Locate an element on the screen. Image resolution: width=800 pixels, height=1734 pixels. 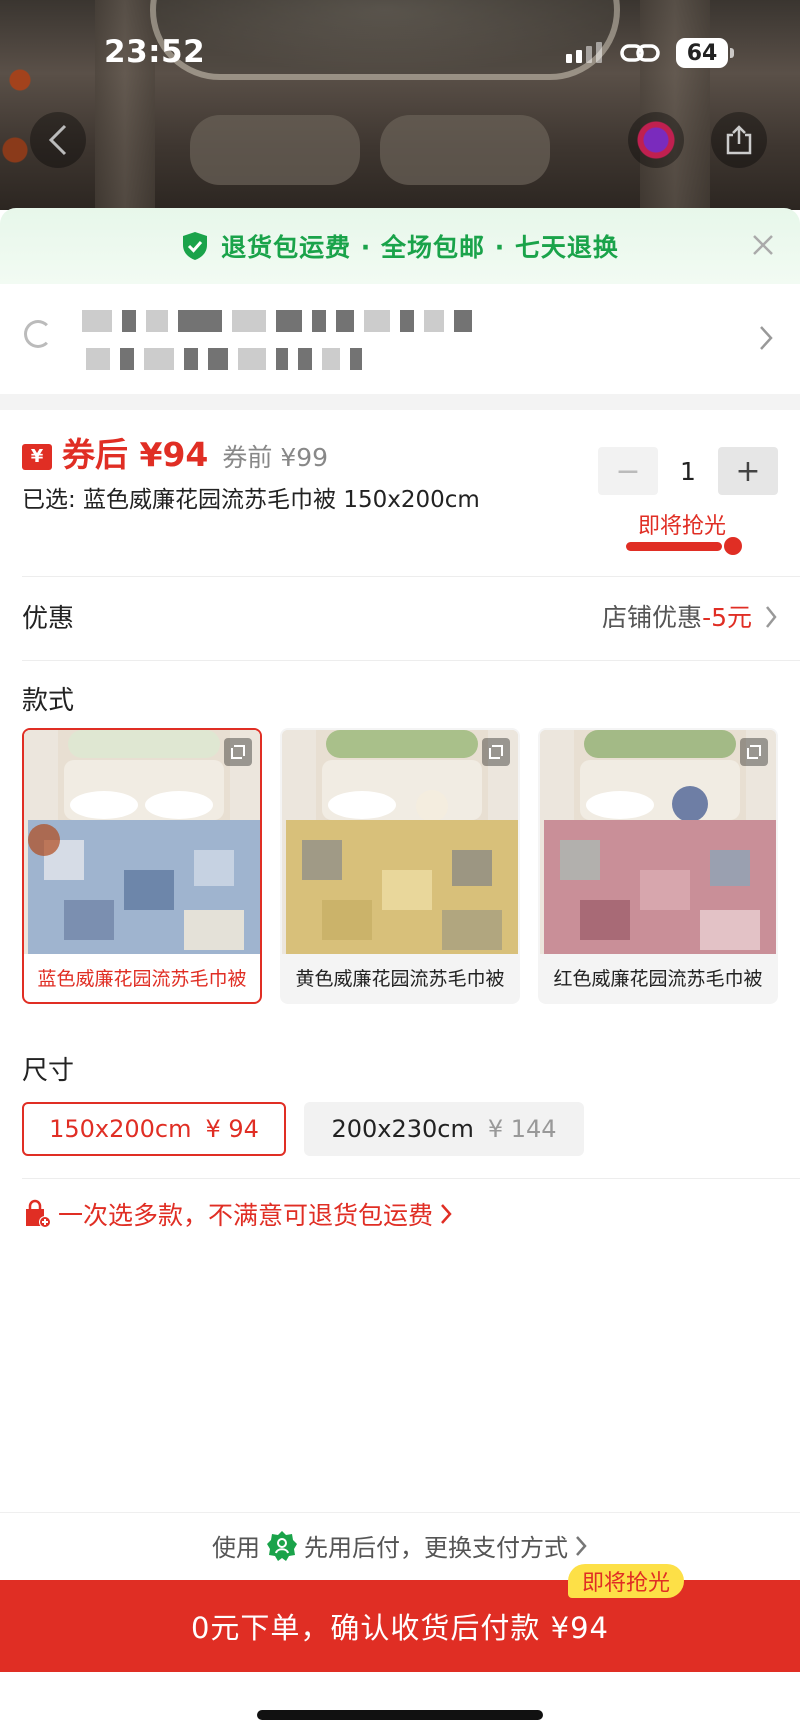
multi-select-return-link: 一次选多款，不满意可退货包运费 is located at coordinates (237, 1214).